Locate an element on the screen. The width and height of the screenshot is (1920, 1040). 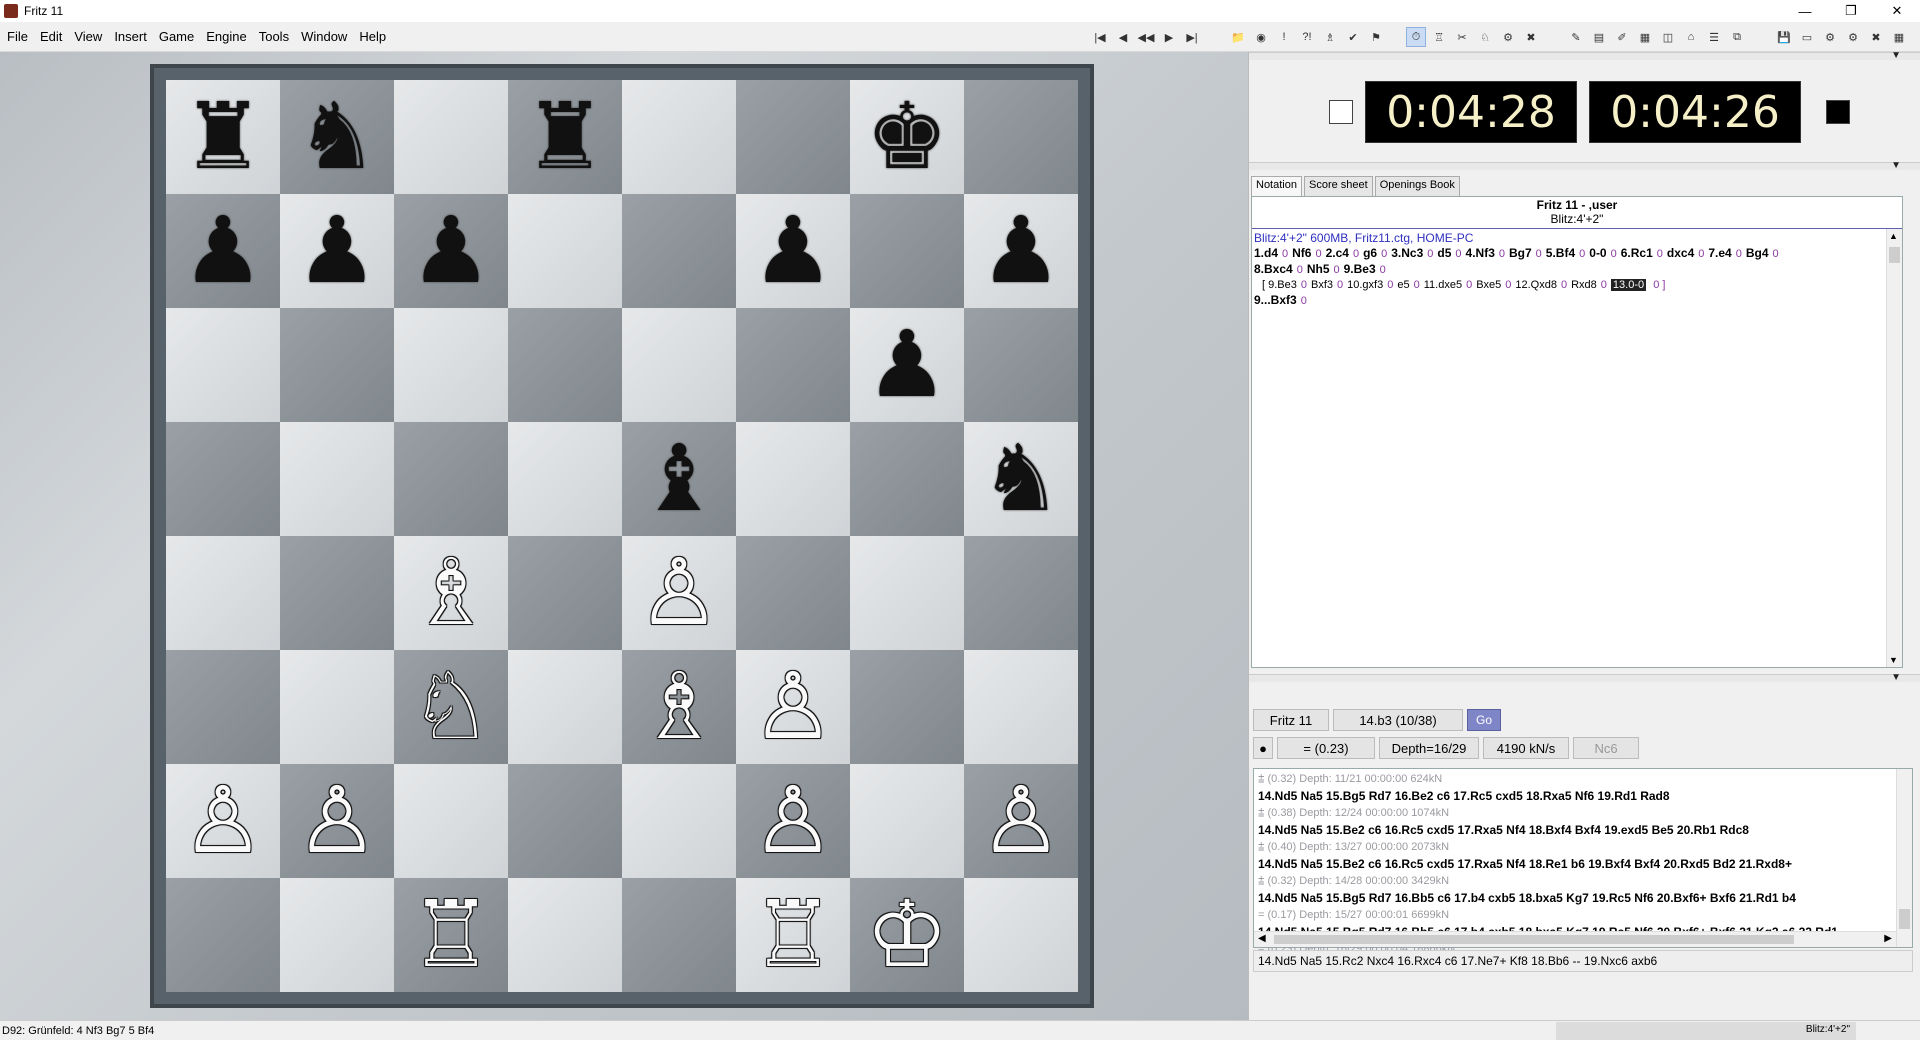
square-c4: ♗ is located at coordinates (451, 593).